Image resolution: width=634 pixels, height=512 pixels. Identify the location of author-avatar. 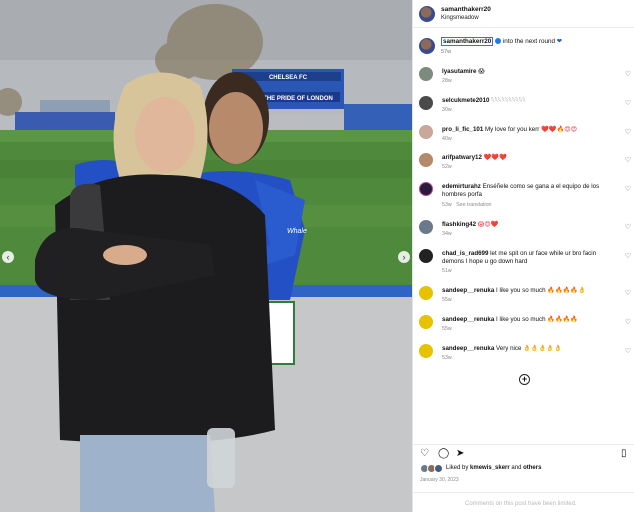
(427, 14).